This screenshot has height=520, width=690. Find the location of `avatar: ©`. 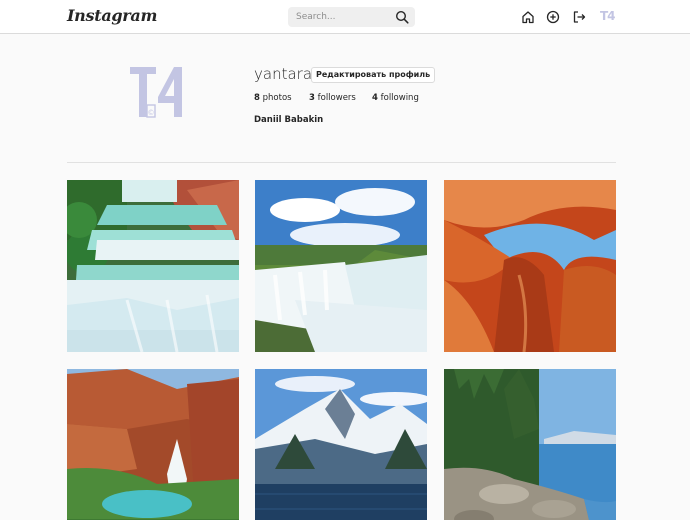

avatar: © is located at coordinates (156, 92).